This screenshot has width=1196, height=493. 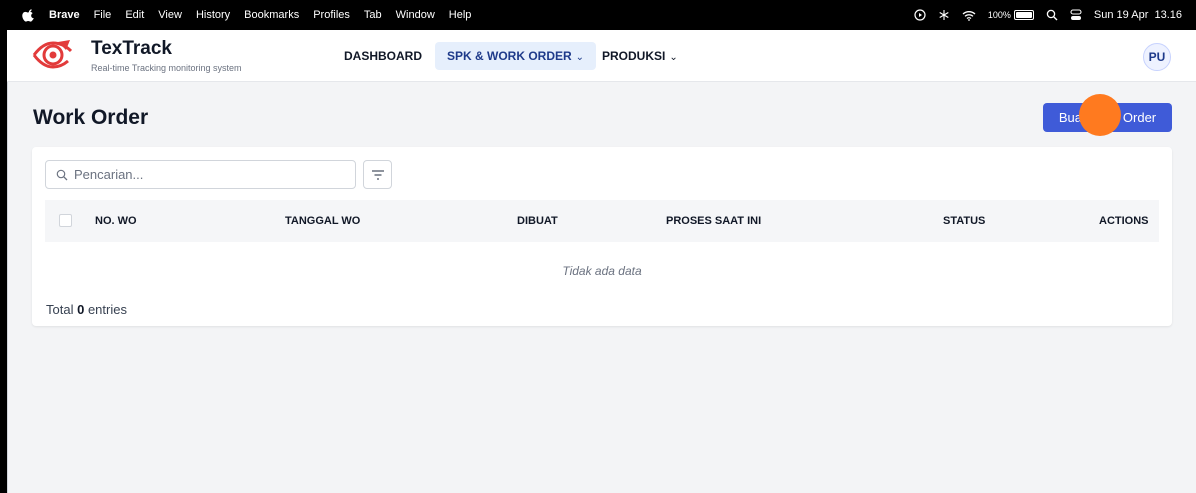 What do you see at coordinates (1100, 115) in the screenshot?
I see `click-indicator` at bounding box center [1100, 115].